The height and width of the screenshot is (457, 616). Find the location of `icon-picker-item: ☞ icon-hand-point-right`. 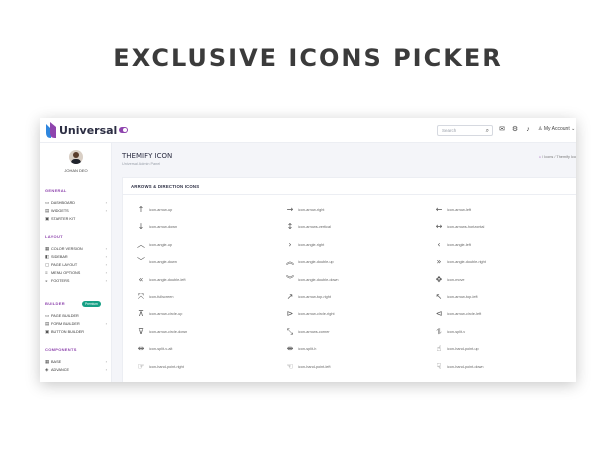

icon-picker-item: ☞ icon-hand-point-right is located at coordinates (206, 368).